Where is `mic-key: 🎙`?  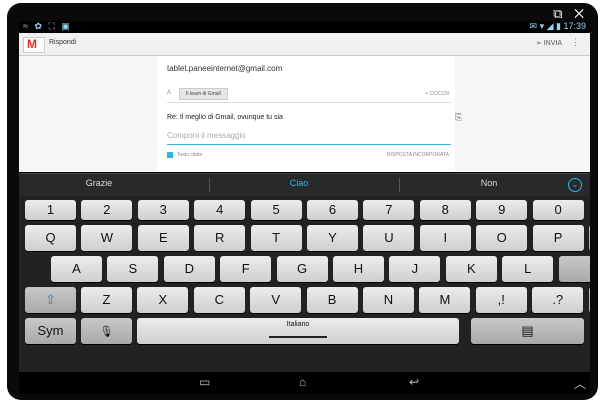
mic-key: 🎙 is located at coordinates (106, 331).